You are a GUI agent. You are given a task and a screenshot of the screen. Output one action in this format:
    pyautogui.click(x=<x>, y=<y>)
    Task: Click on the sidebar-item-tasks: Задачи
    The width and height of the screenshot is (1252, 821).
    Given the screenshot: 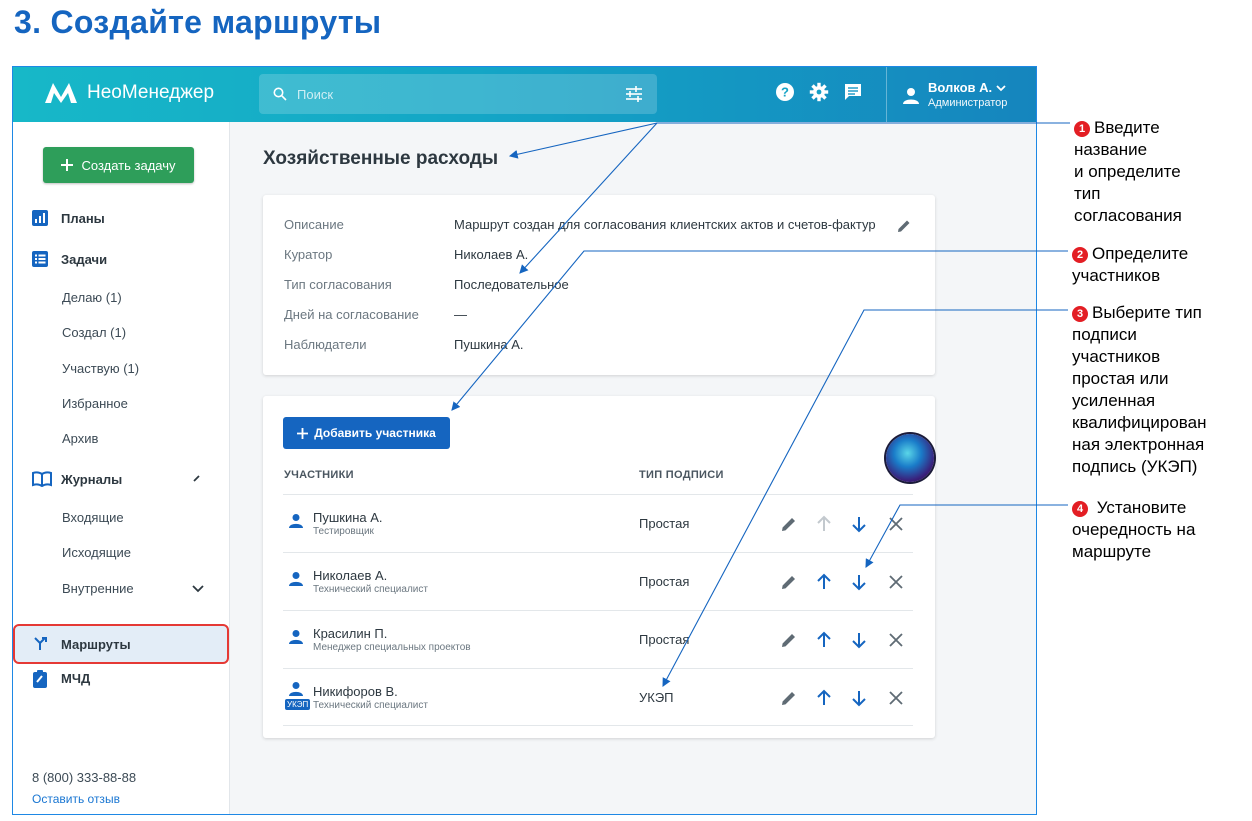 What is the action you would take?
    pyautogui.click(x=117, y=259)
    